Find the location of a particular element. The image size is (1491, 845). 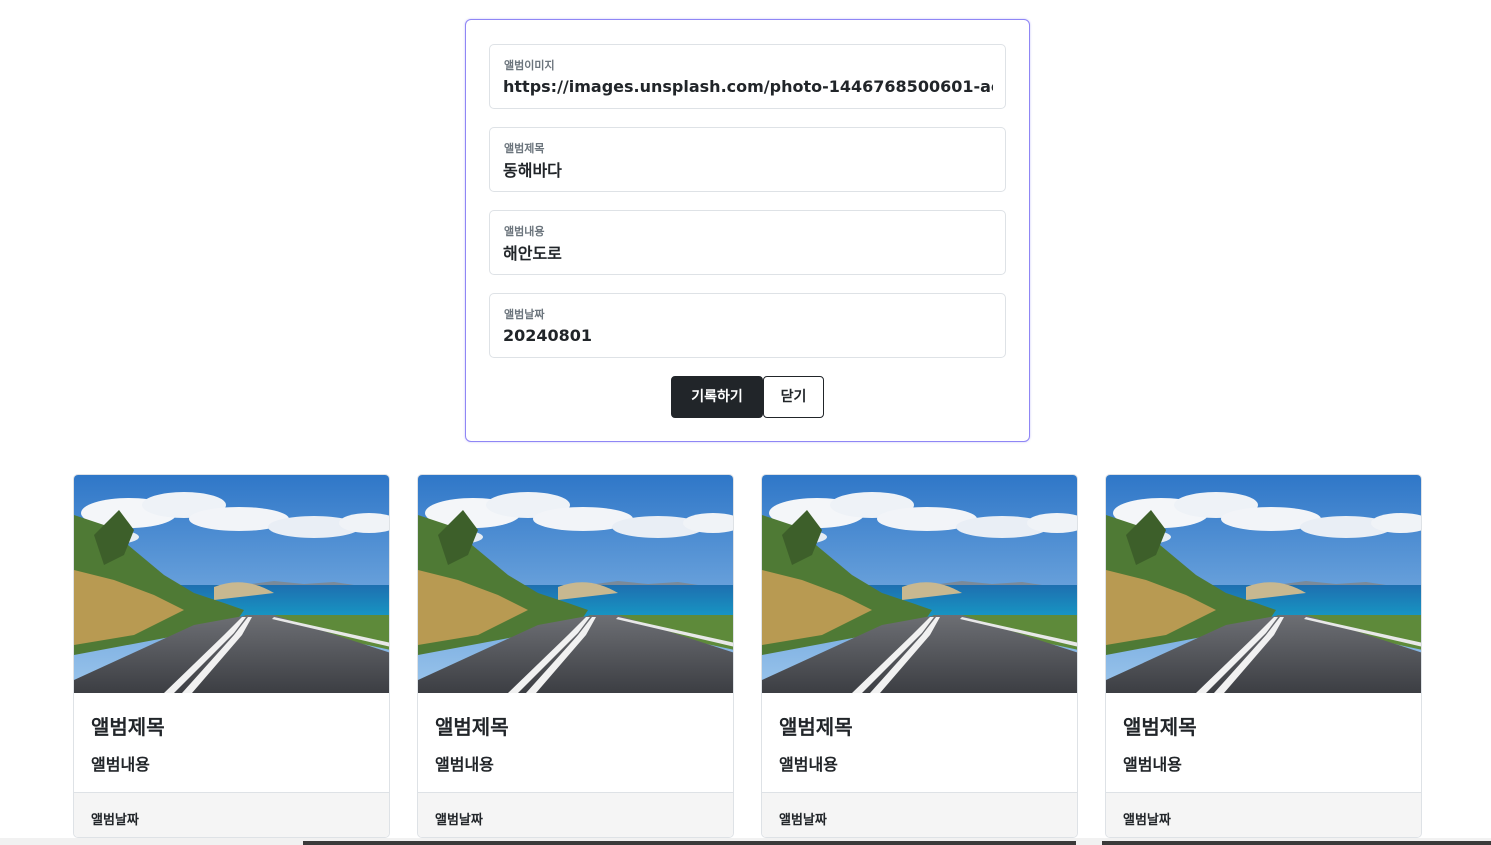

image-url-label: 앨범이미지 is located at coordinates (529, 65).